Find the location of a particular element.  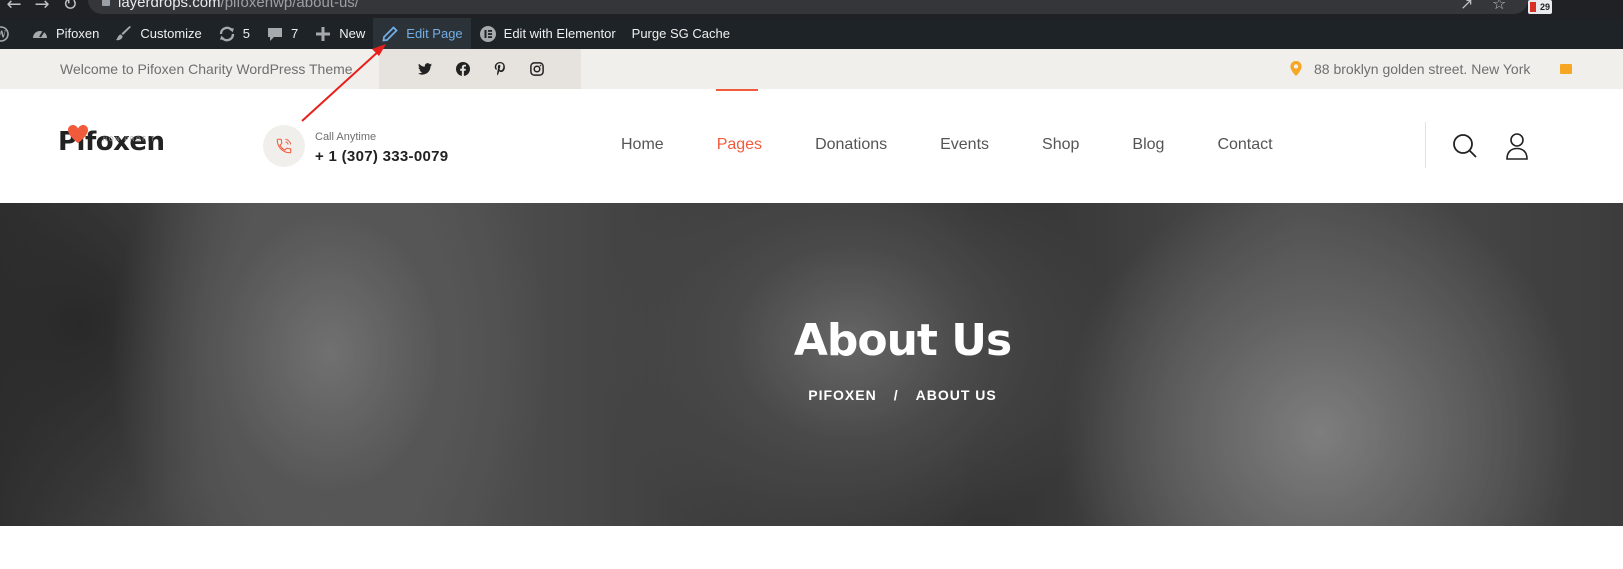

plus-icon is located at coordinates (323, 34).